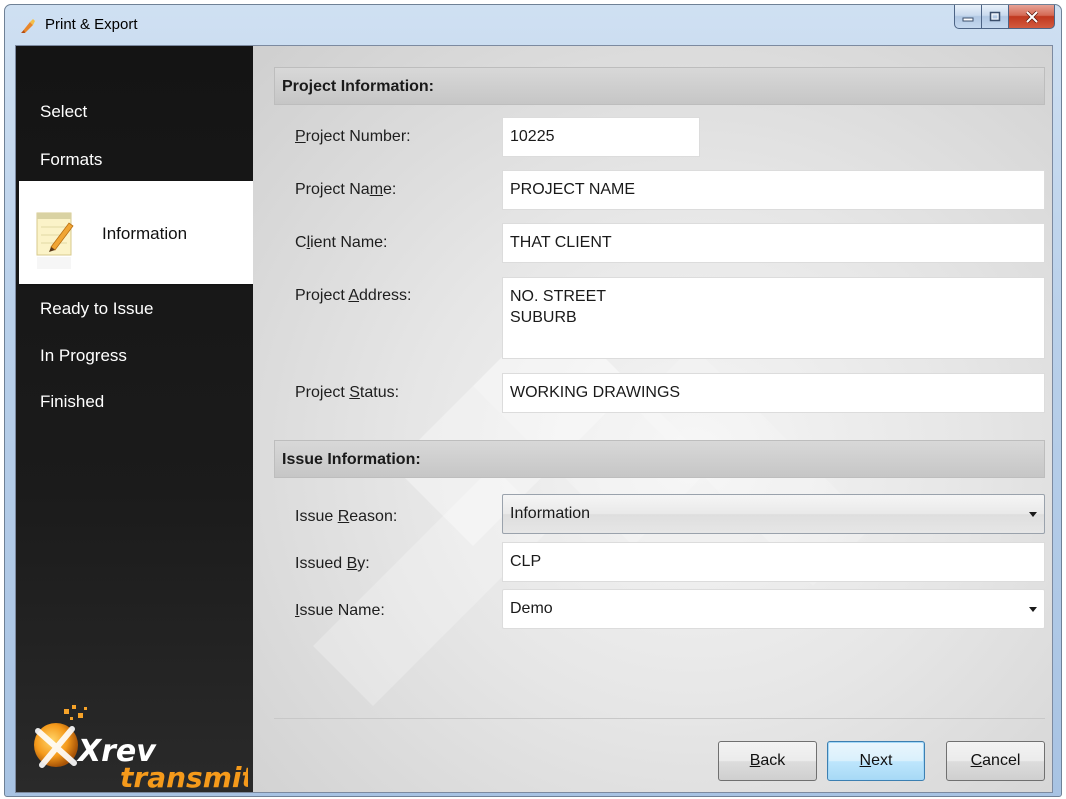  I want to click on sidebar-item-formats: Formats, so click(71, 160).